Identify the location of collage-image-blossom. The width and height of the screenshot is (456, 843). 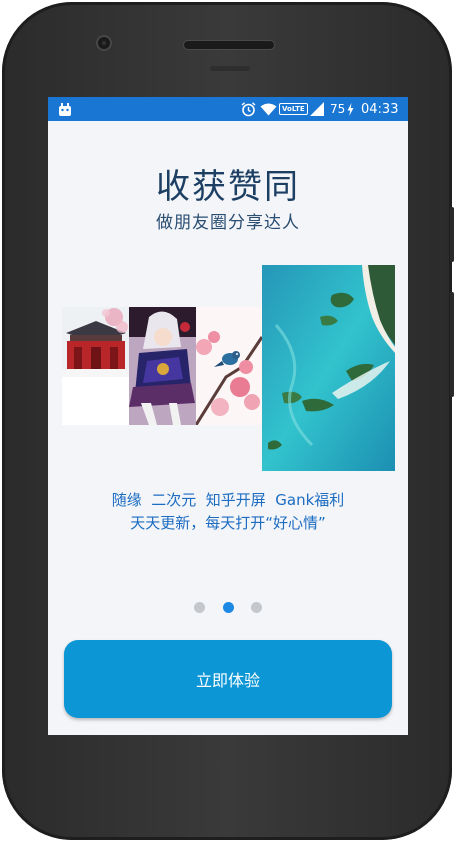
(229, 366).